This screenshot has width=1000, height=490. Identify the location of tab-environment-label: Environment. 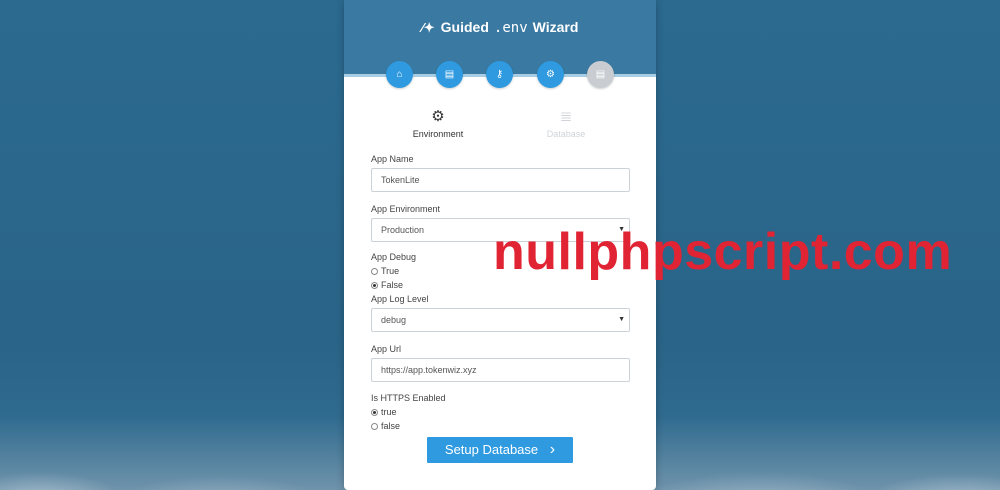
(438, 134).